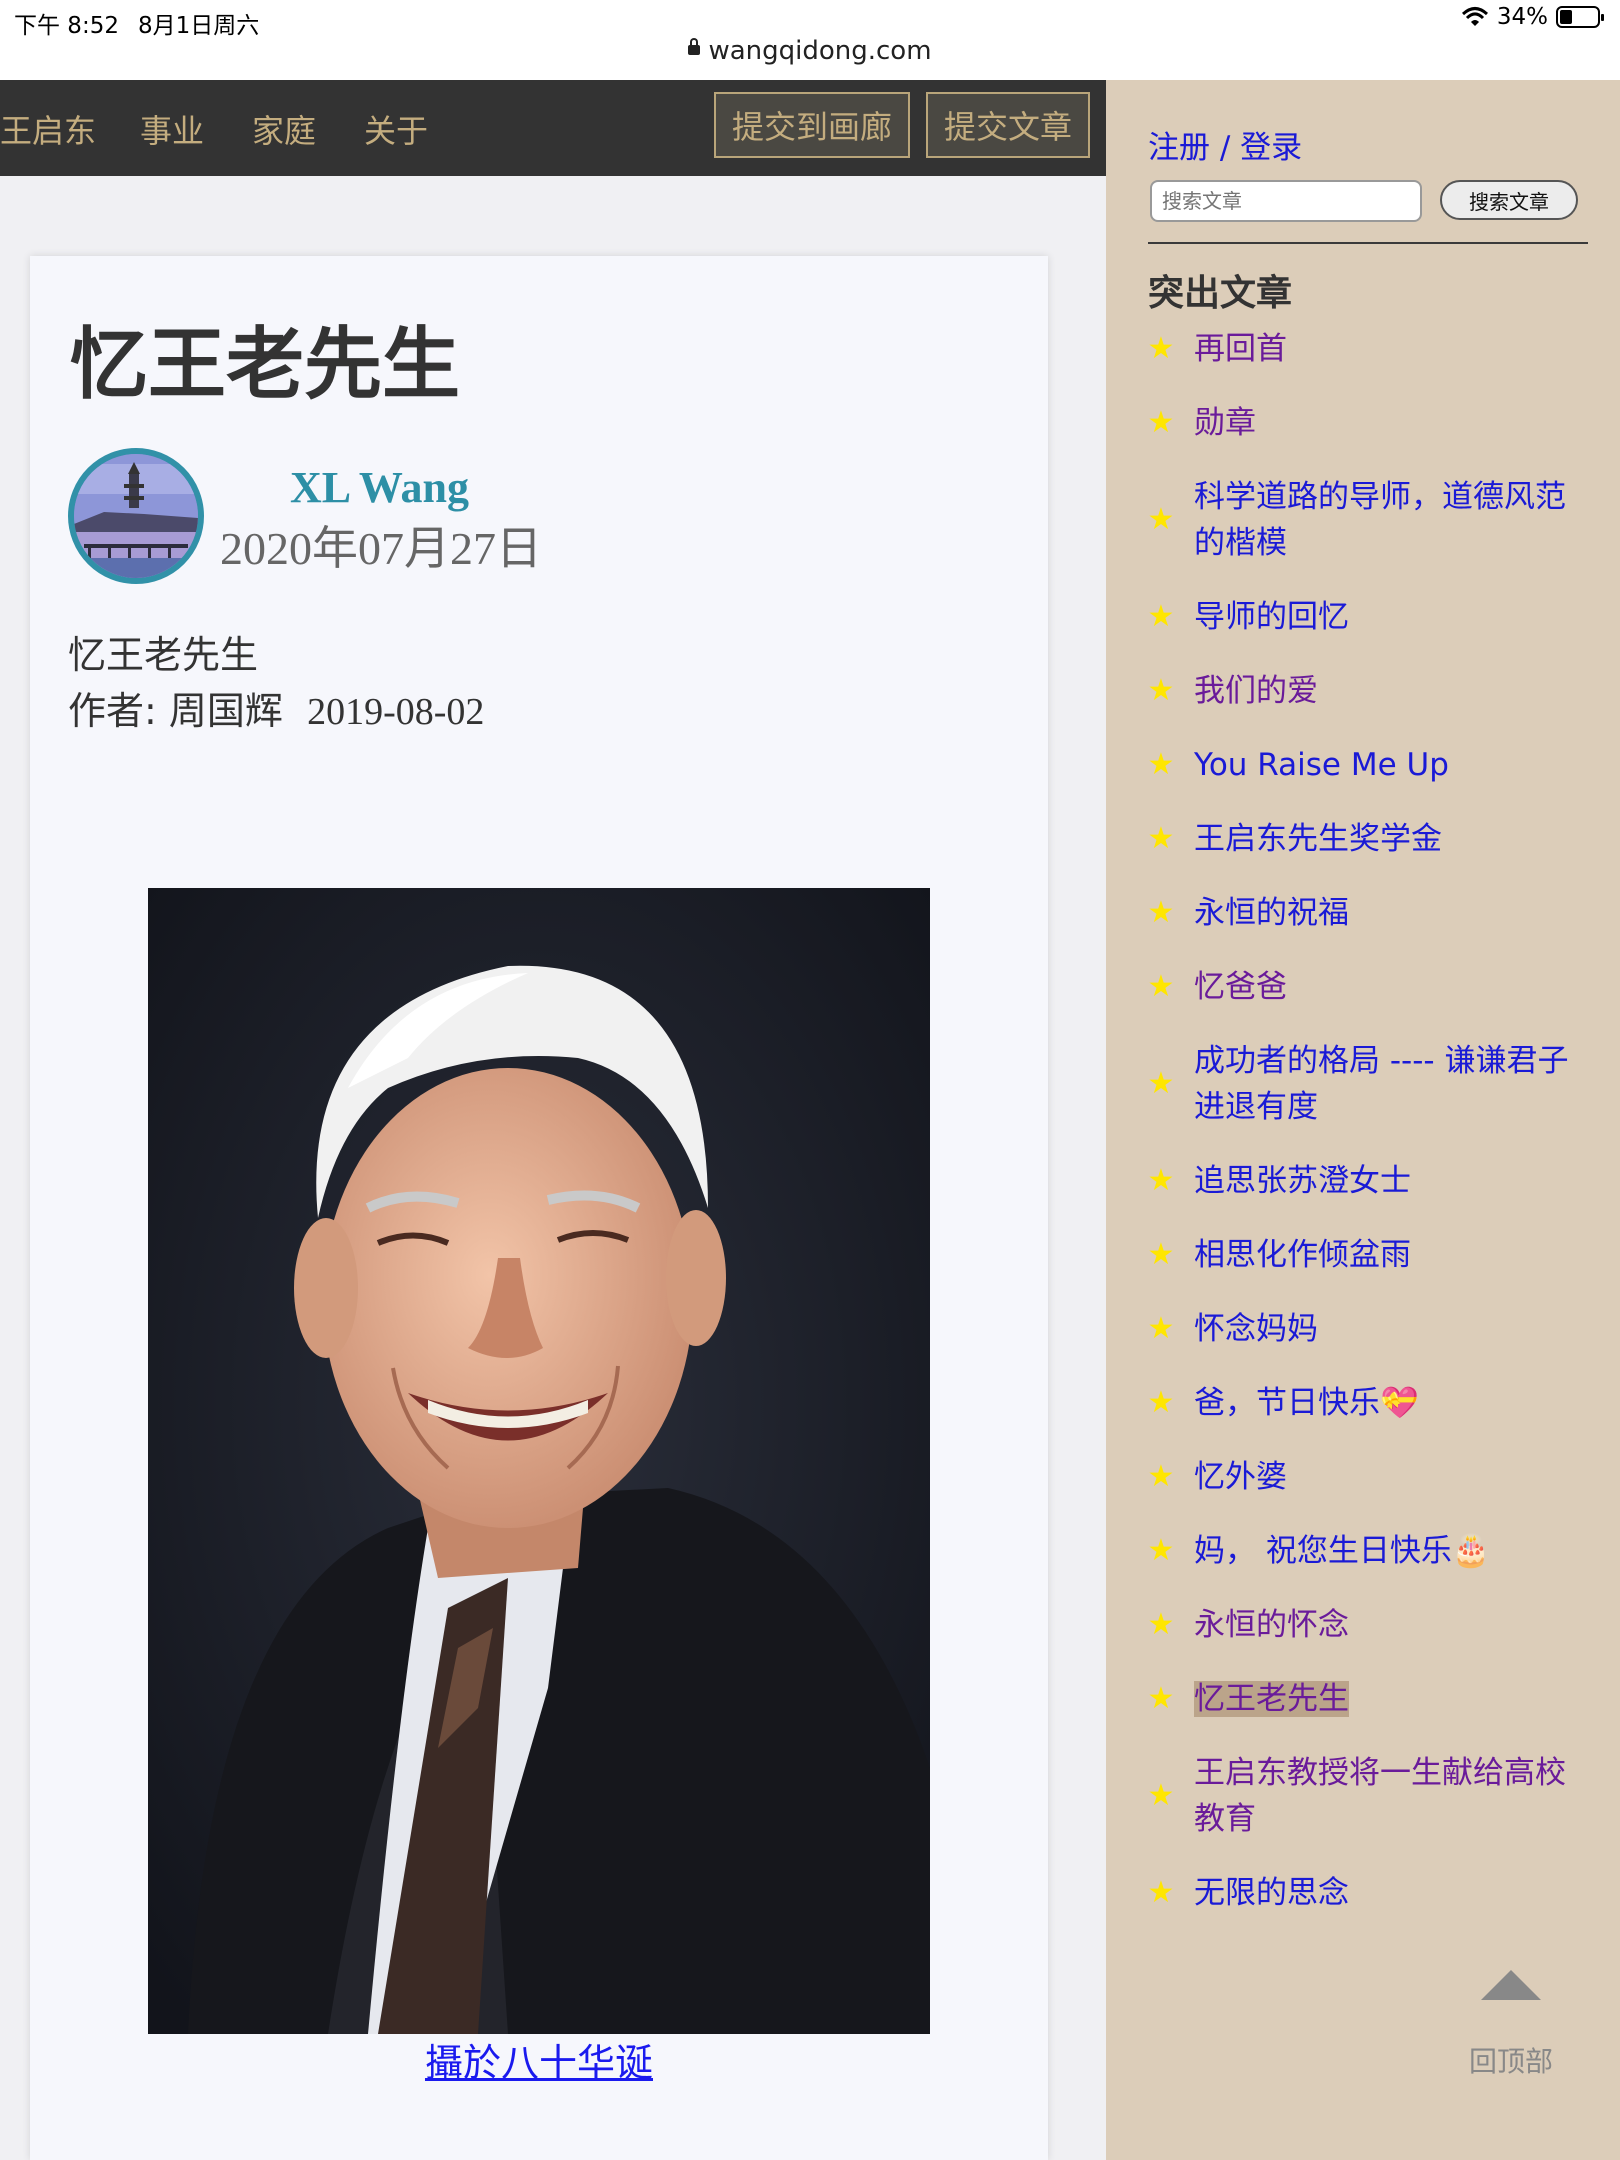 The width and height of the screenshot is (1620, 2160). Describe the element at coordinates (1510, 2061) in the screenshot. I see `back-to-top-label: 回顶部` at that location.